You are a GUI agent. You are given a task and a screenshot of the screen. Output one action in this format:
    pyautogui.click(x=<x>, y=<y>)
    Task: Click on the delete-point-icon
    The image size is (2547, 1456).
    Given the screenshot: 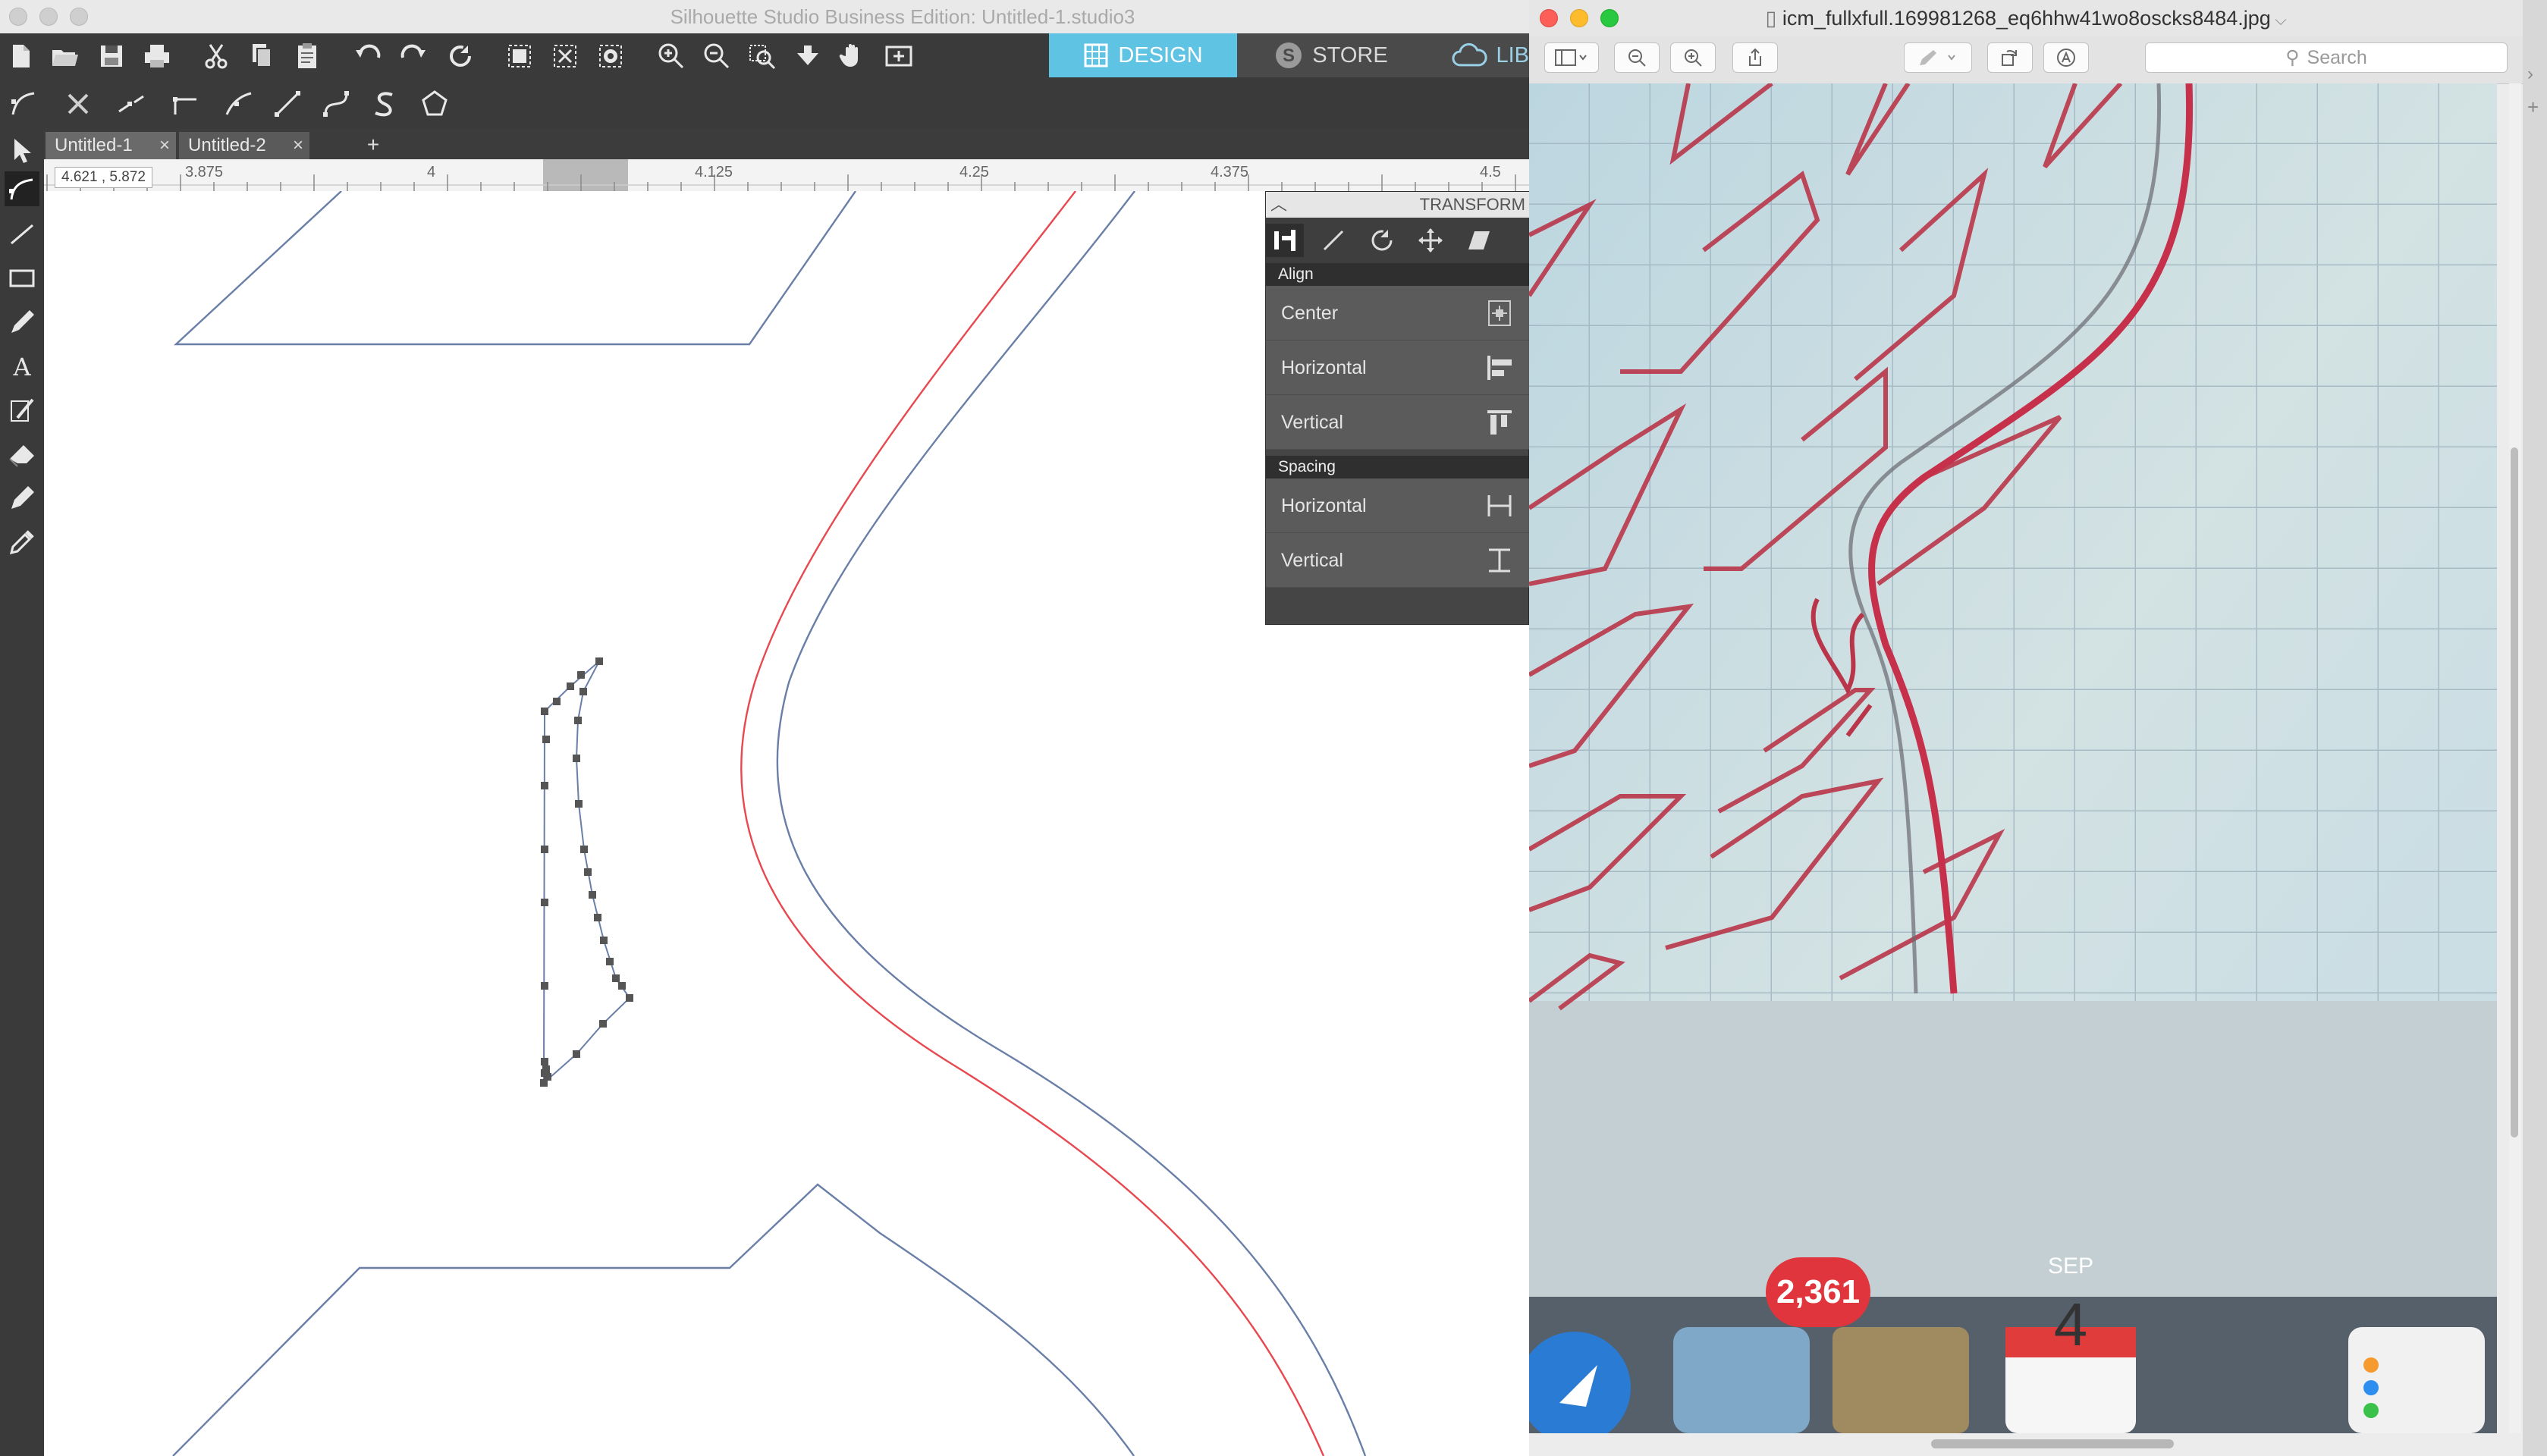 What is the action you would take?
    pyautogui.click(x=78, y=103)
    